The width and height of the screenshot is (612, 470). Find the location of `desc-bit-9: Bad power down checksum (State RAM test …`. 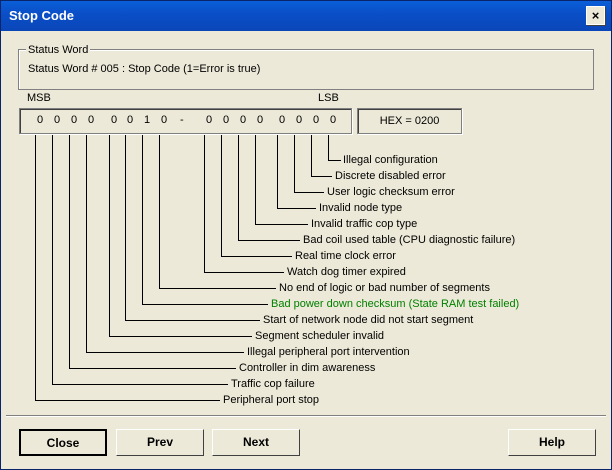

desc-bit-9: Bad power down checksum (State RAM test … is located at coordinates (395, 304).